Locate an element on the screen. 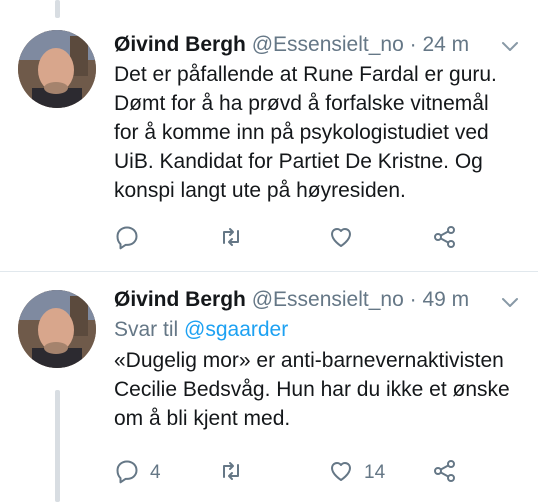 Image resolution: width=538 pixels, height=502 pixels. reply-context: Svar til @sgaarder is located at coordinates (201, 330).